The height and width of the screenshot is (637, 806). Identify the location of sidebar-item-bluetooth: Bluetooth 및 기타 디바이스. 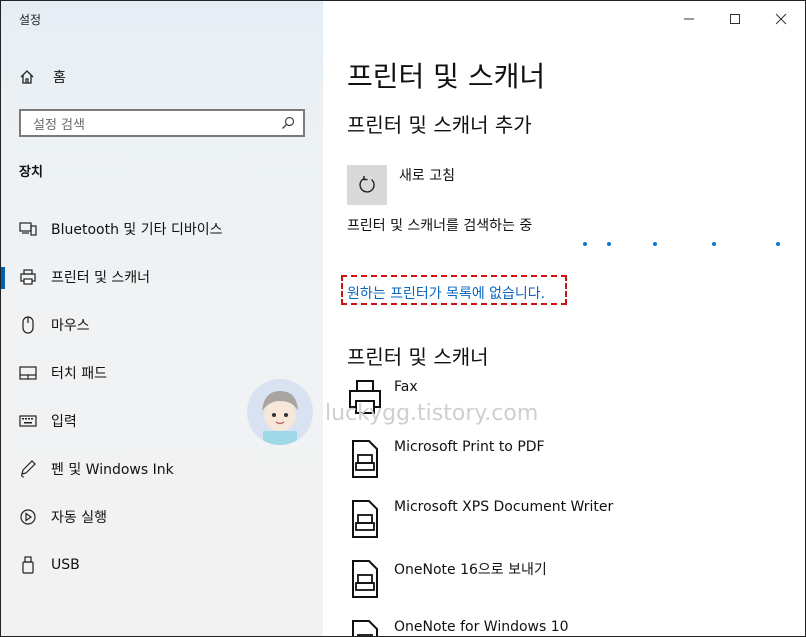
(162, 229).